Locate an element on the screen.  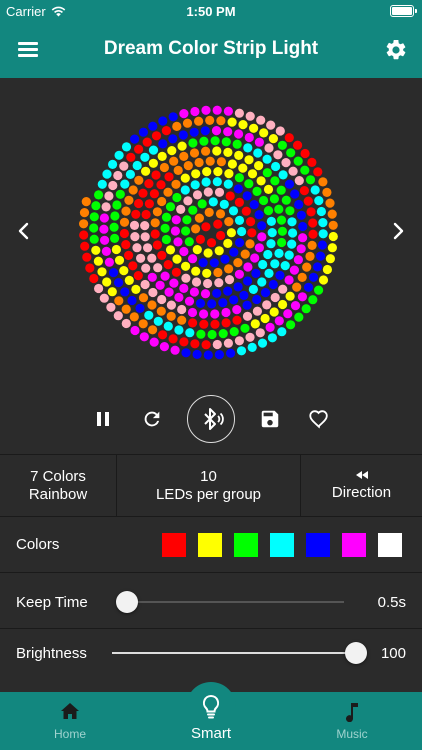
tab-smart-label: Smart is located at coordinates (210, 733).